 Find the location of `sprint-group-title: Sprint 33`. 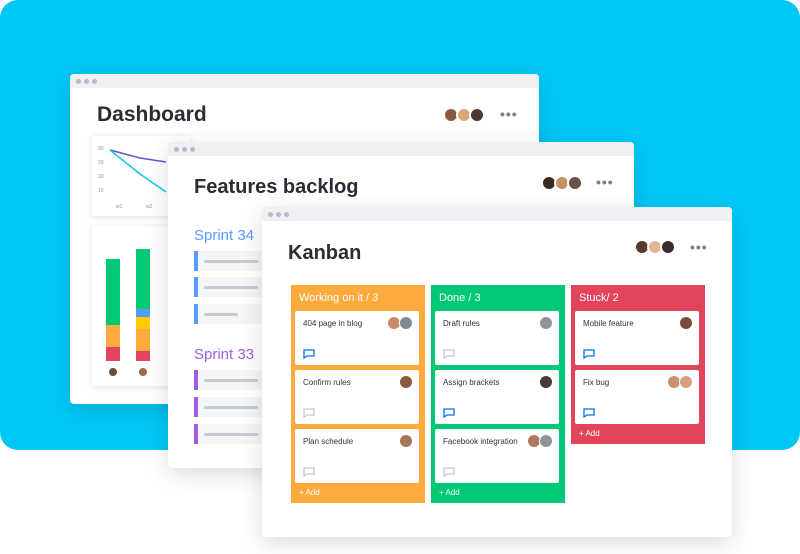

sprint-group-title: Sprint 33 is located at coordinates (224, 354).